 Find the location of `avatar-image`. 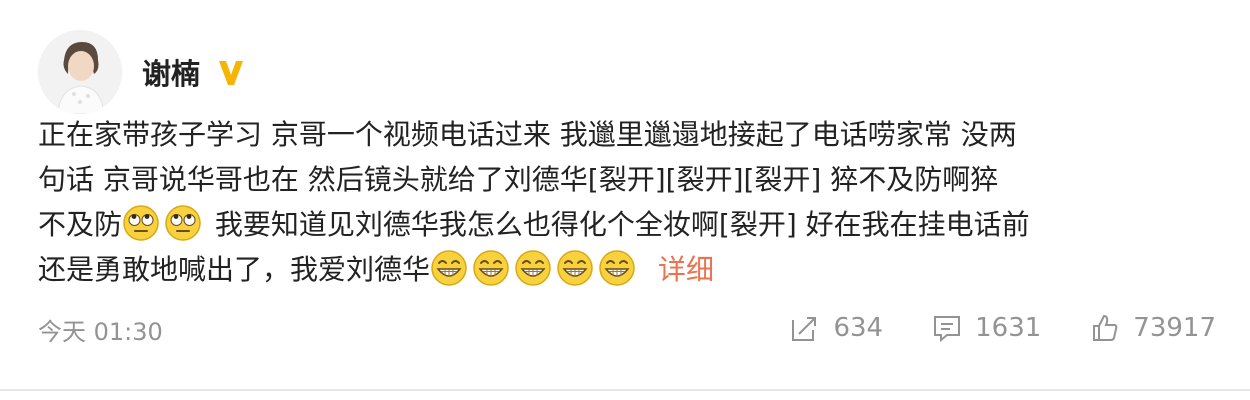

avatar-image is located at coordinates (80, 72).